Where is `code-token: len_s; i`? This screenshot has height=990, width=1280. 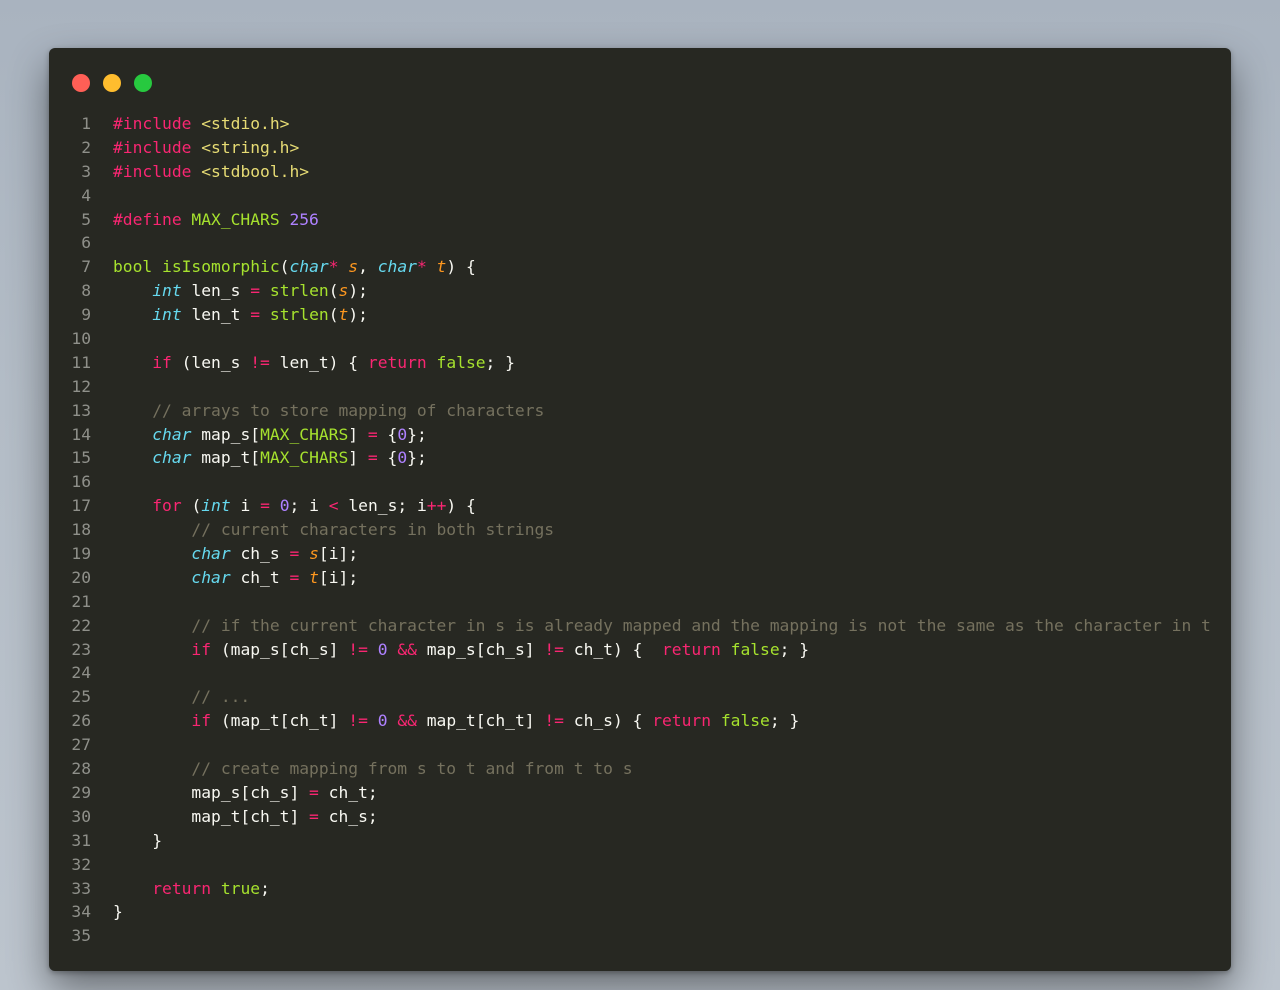 code-token: len_s; i is located at coordinates (382, 506).